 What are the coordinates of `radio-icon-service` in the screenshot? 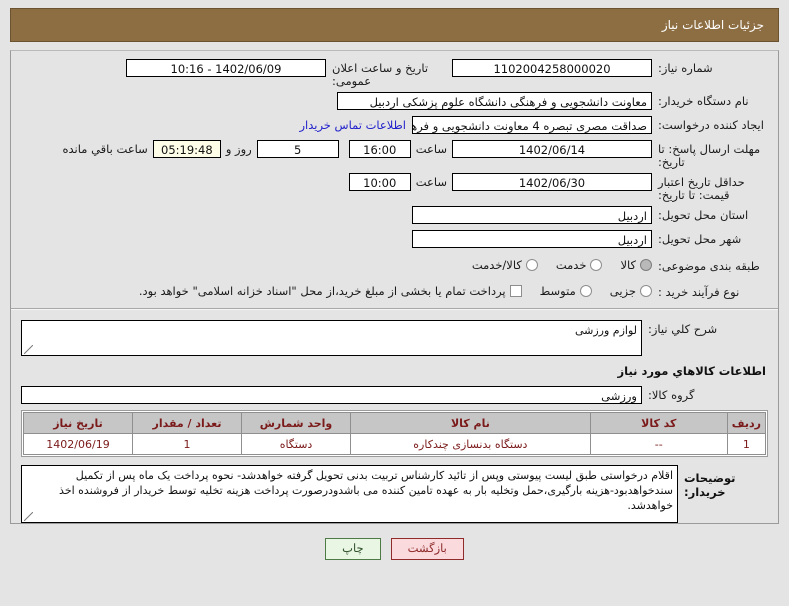 It's located at (596, 265).